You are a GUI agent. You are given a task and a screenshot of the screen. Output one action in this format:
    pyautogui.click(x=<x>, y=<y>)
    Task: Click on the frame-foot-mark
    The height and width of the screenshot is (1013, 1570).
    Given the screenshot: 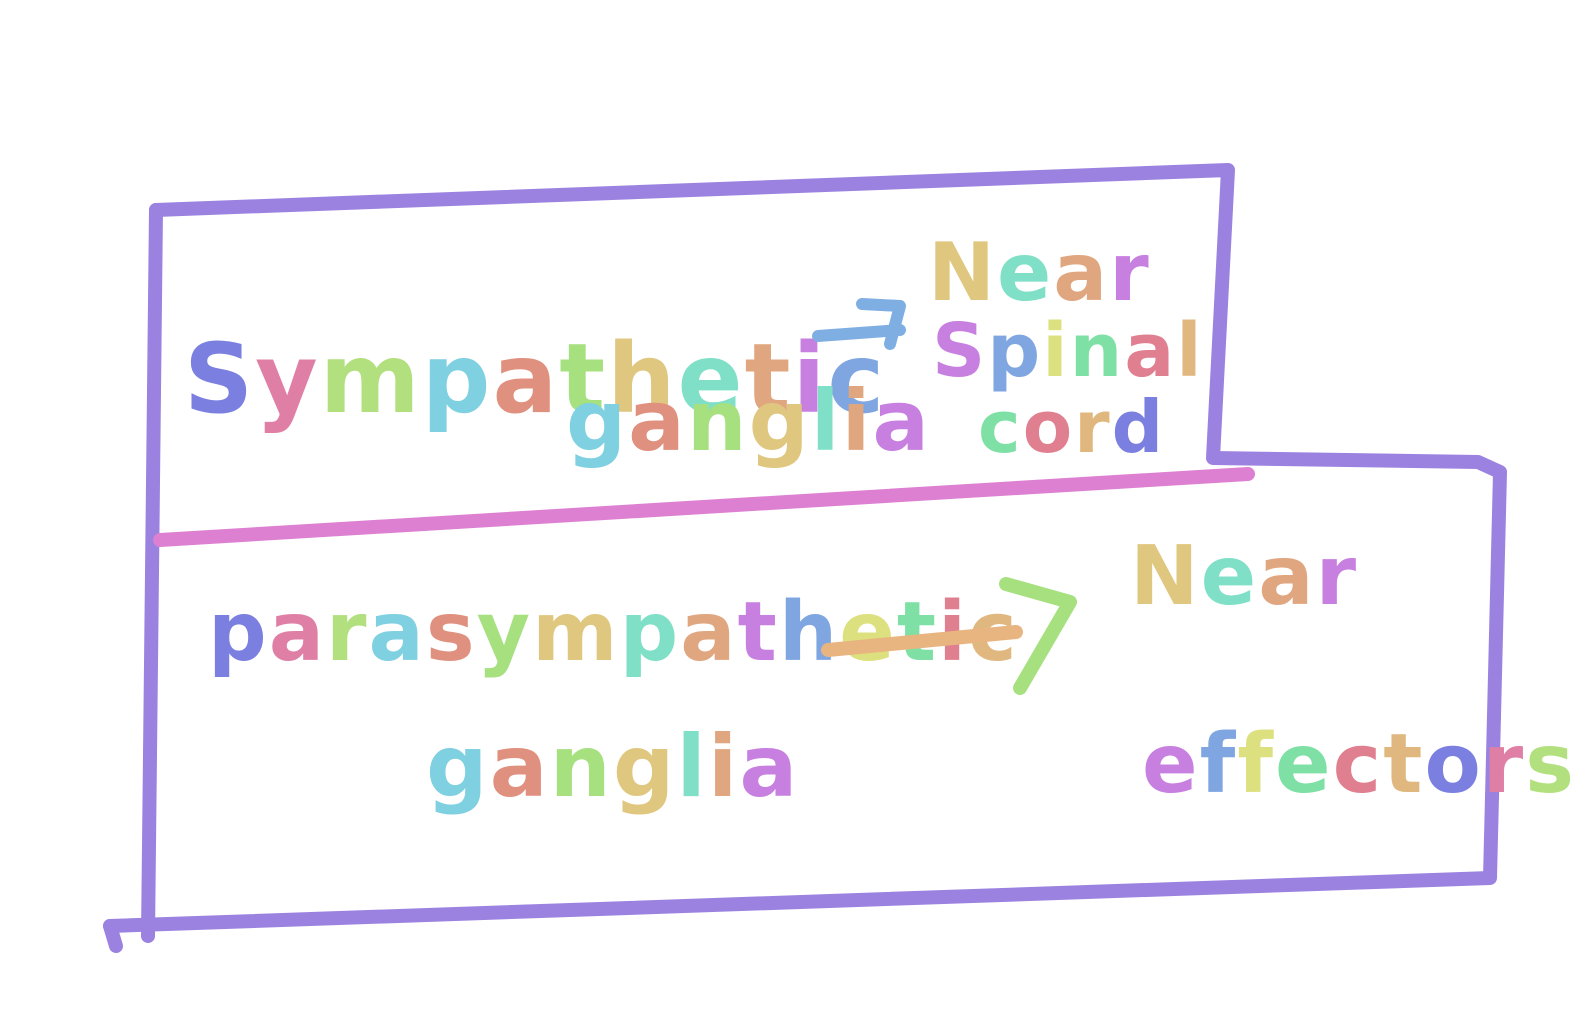 What is the action you would take?
    pyautogui.click(x=113, y=936)
    